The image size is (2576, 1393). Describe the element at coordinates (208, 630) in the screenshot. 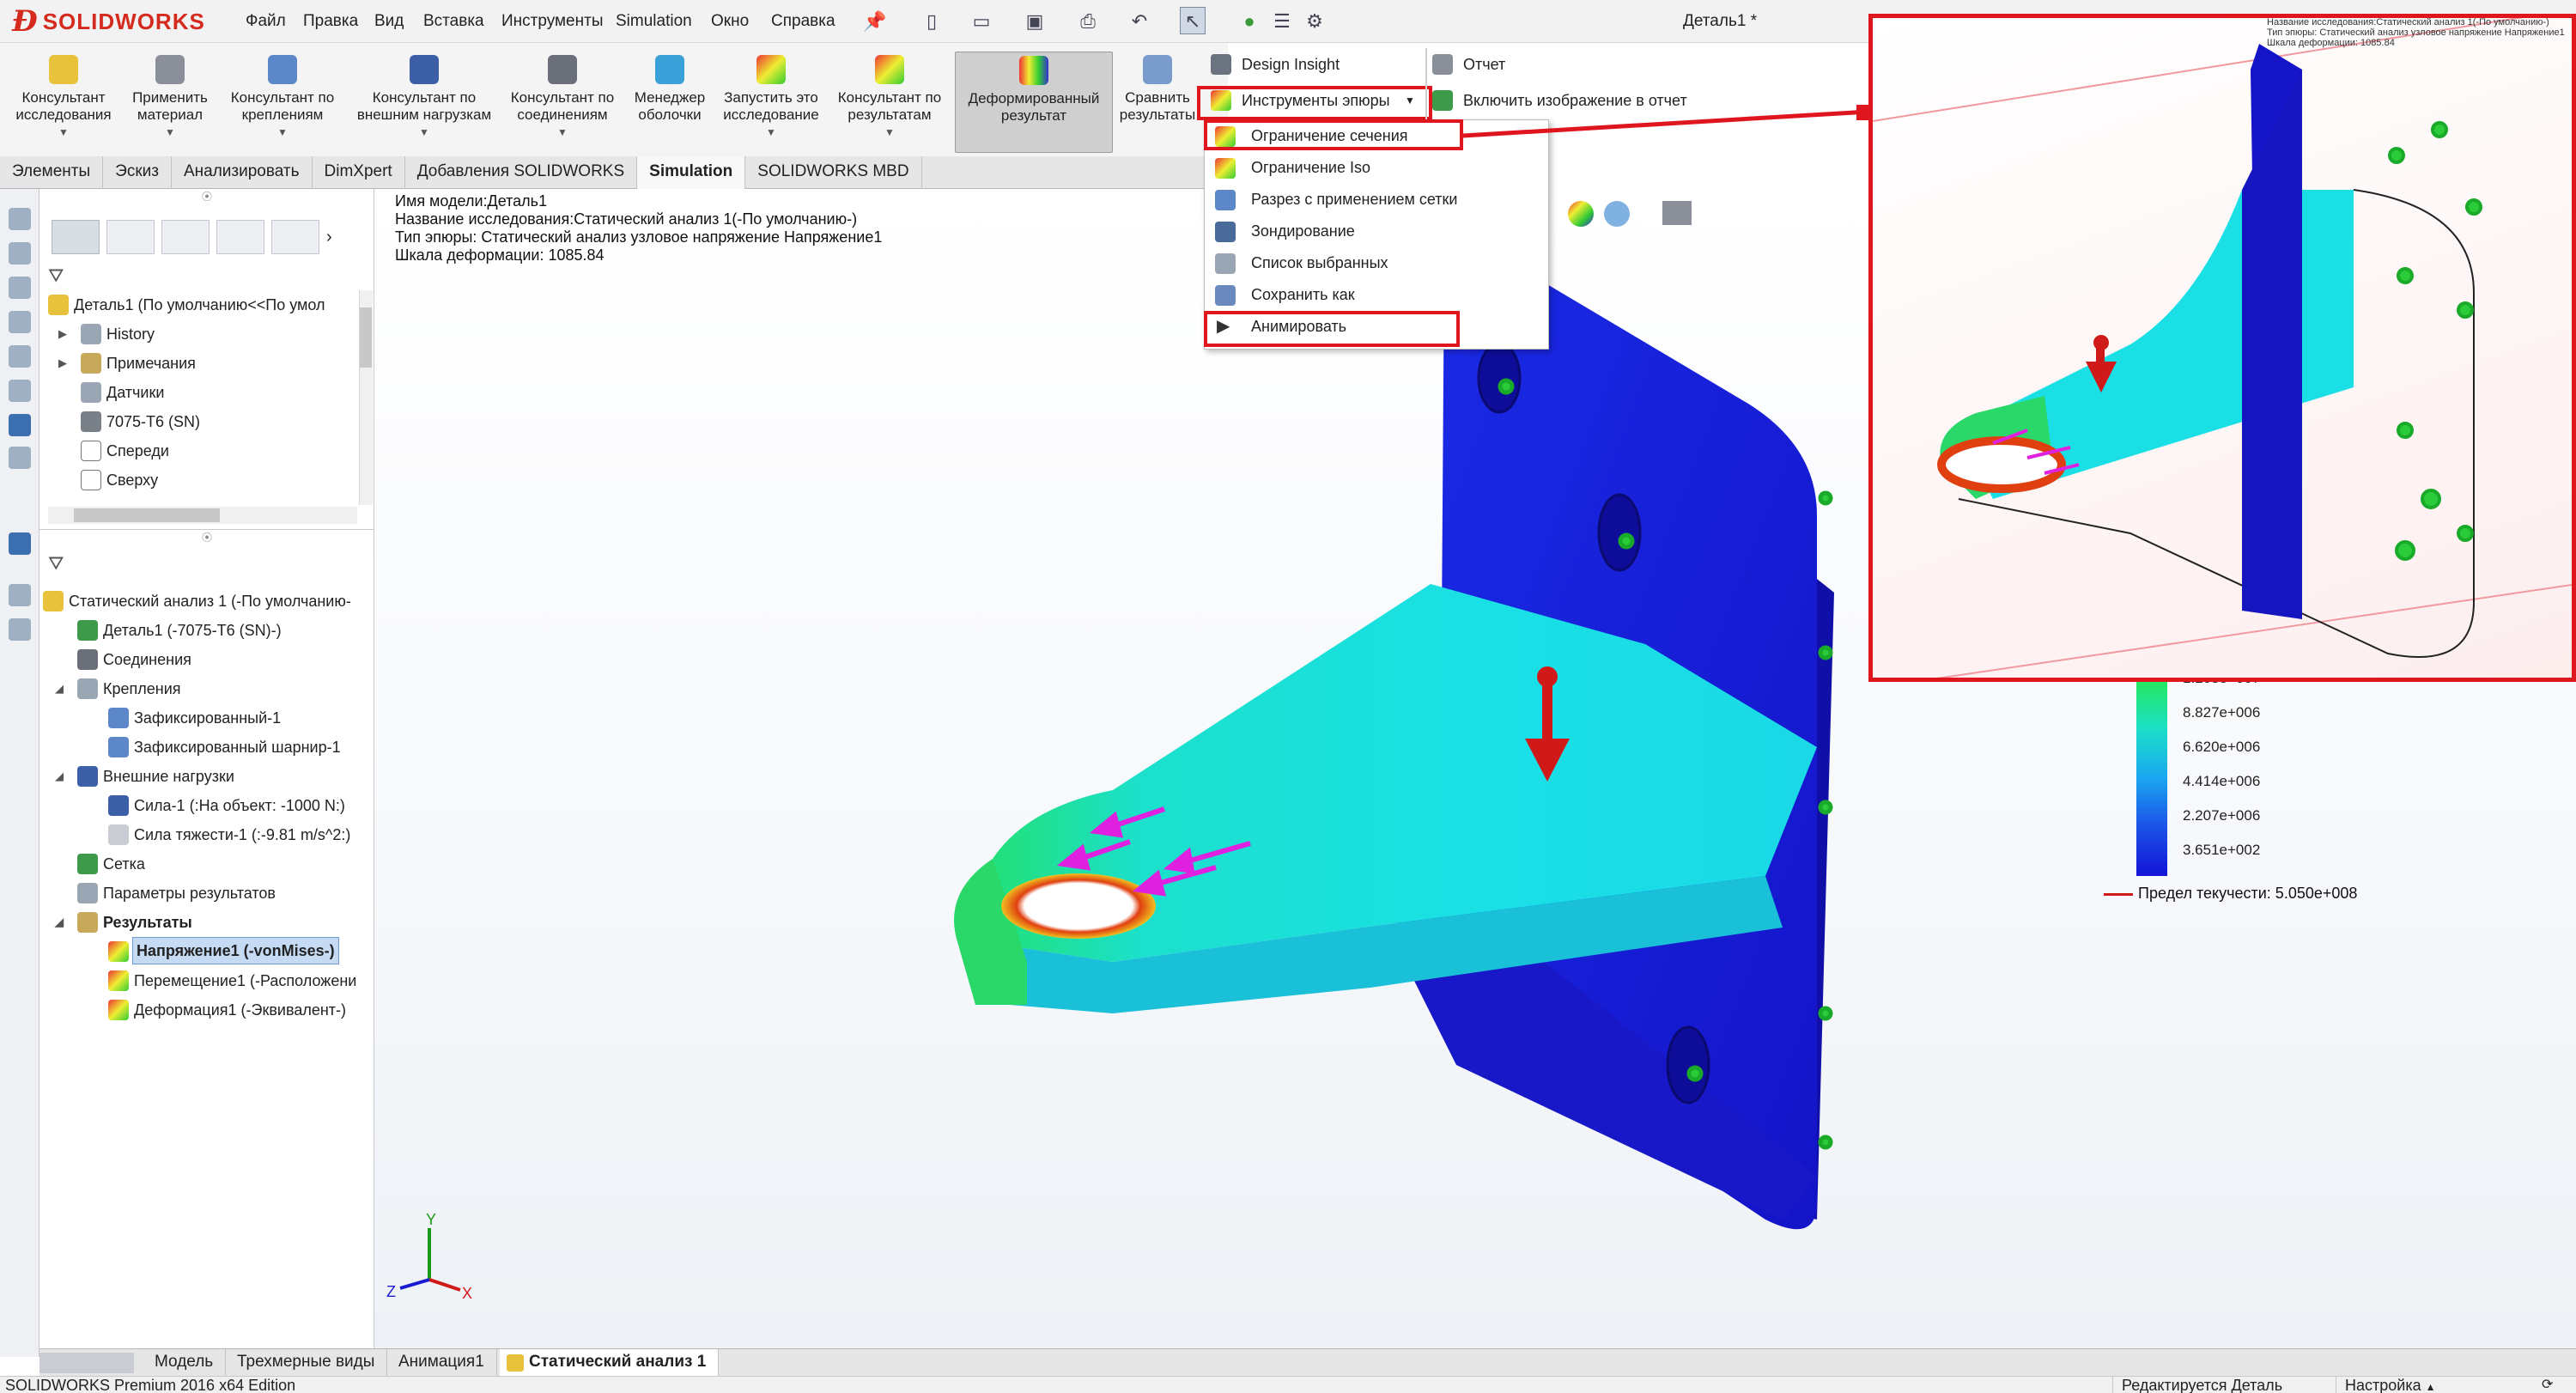

I see `tree-item-part: Деталь1 (-7075-T6 (SN)-)` at that location.